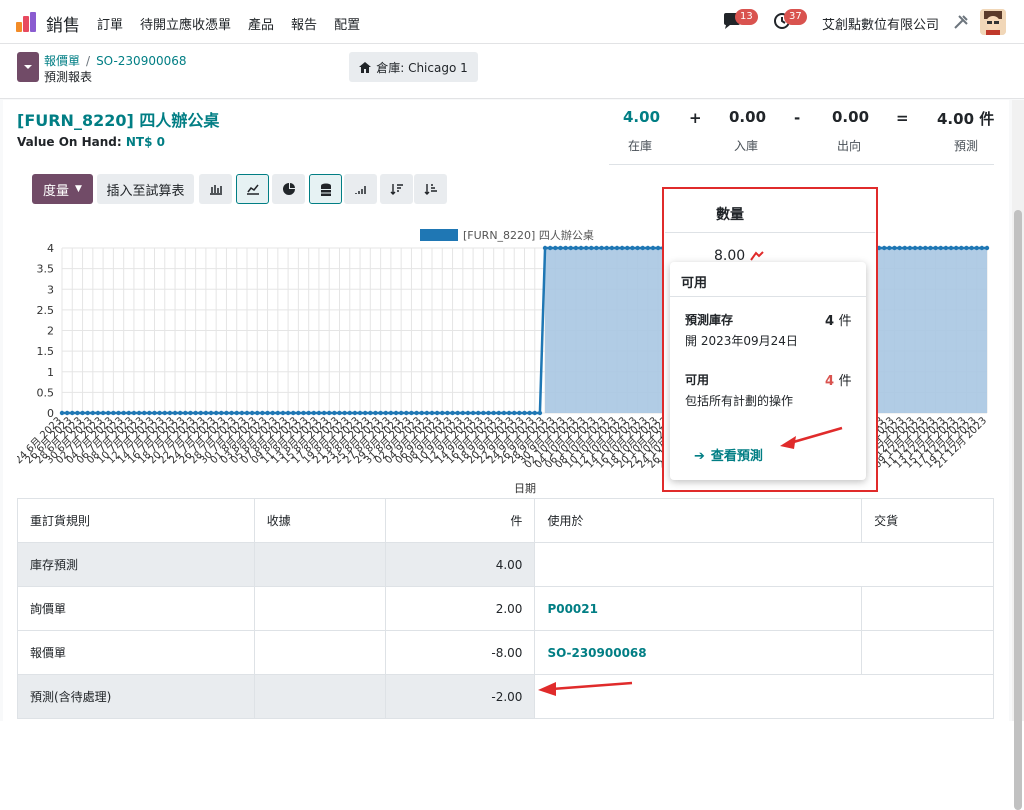  Describe the element at coordinates (585, 688) in the screenshot. I see `annotation-arrow-table` at that location.